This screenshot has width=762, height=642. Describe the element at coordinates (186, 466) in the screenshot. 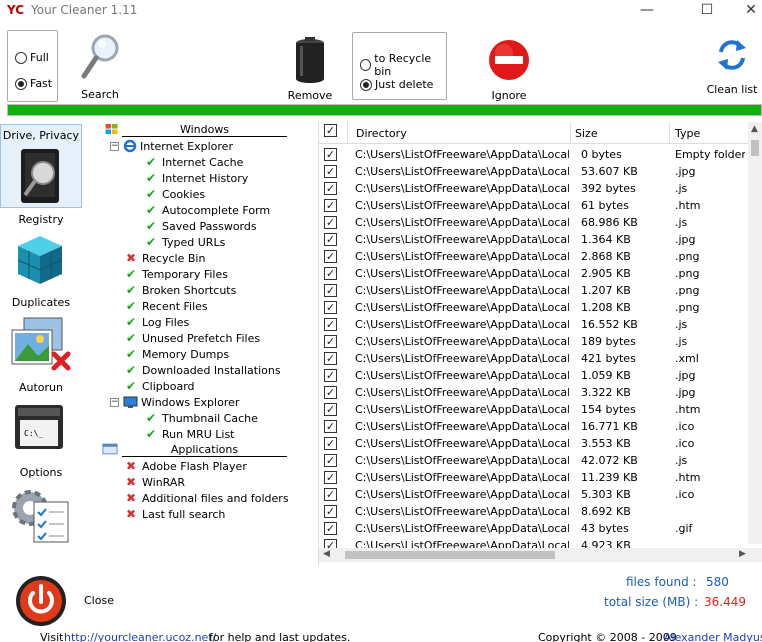

I see `tree-app-item: ✖ Adobe Flash Player` at that location.